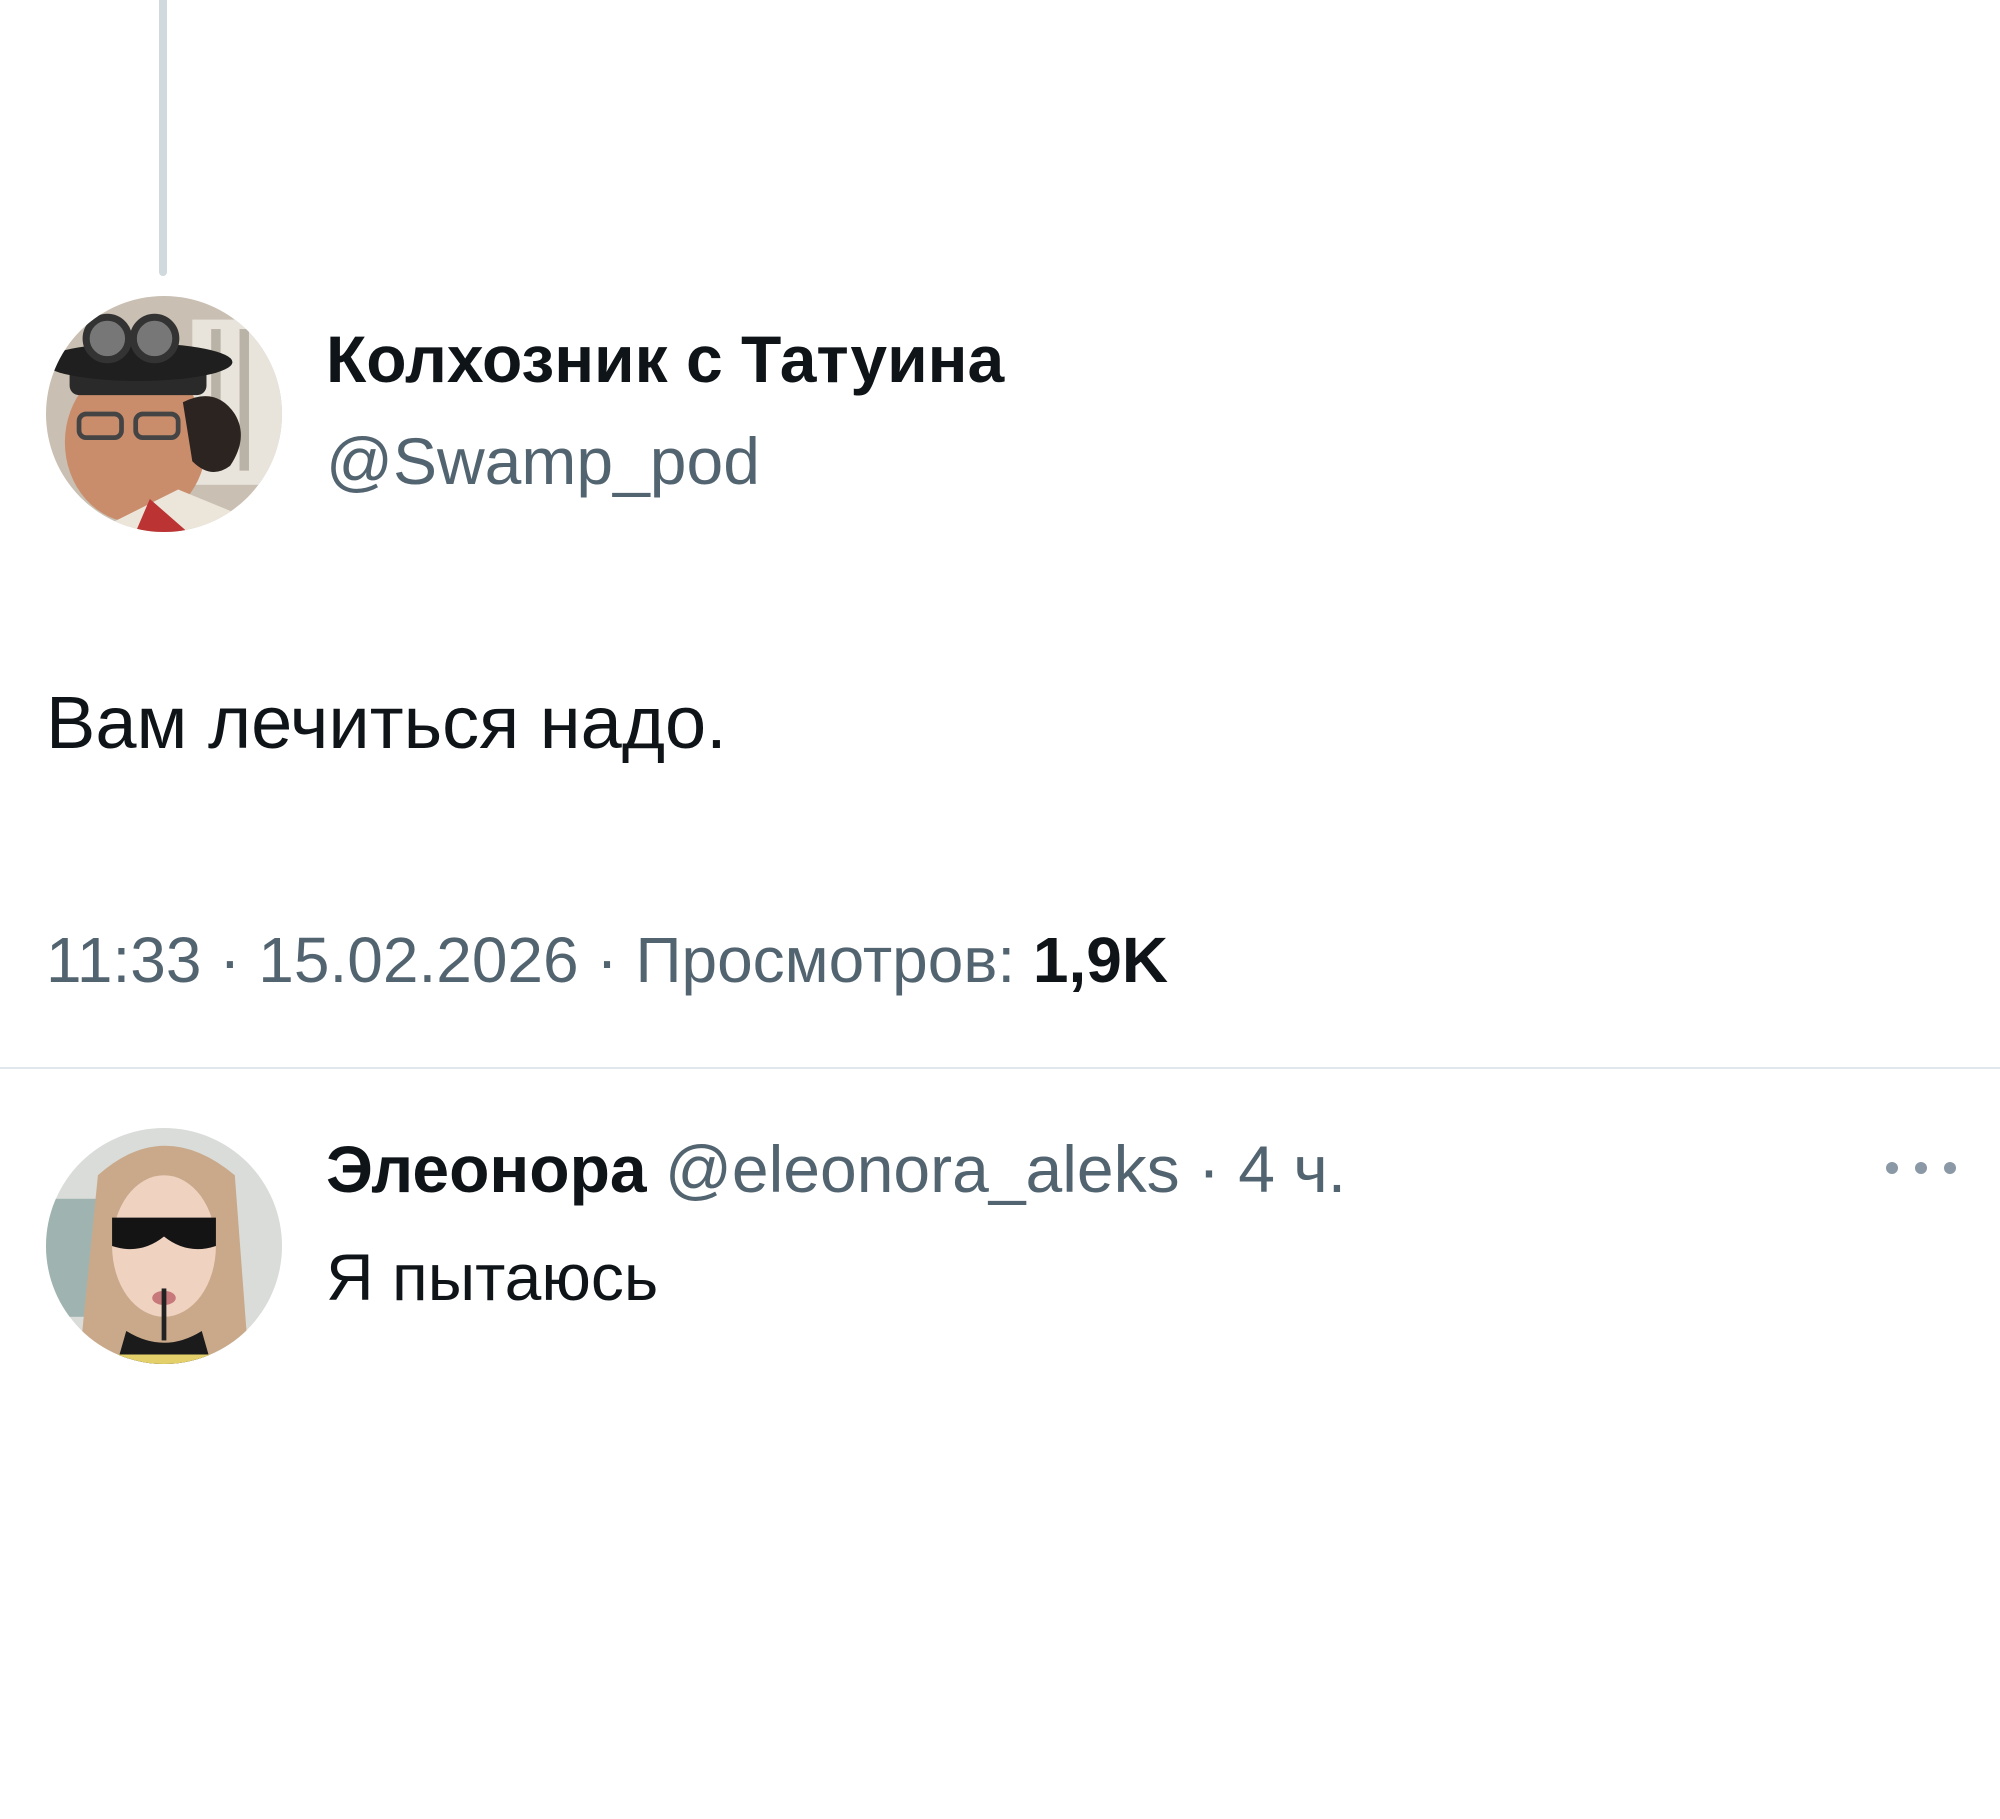 This screenshot has height=1819, width=2000. I want to click on tweet-author-handle: @Swamp_pod, so click(543, 461).